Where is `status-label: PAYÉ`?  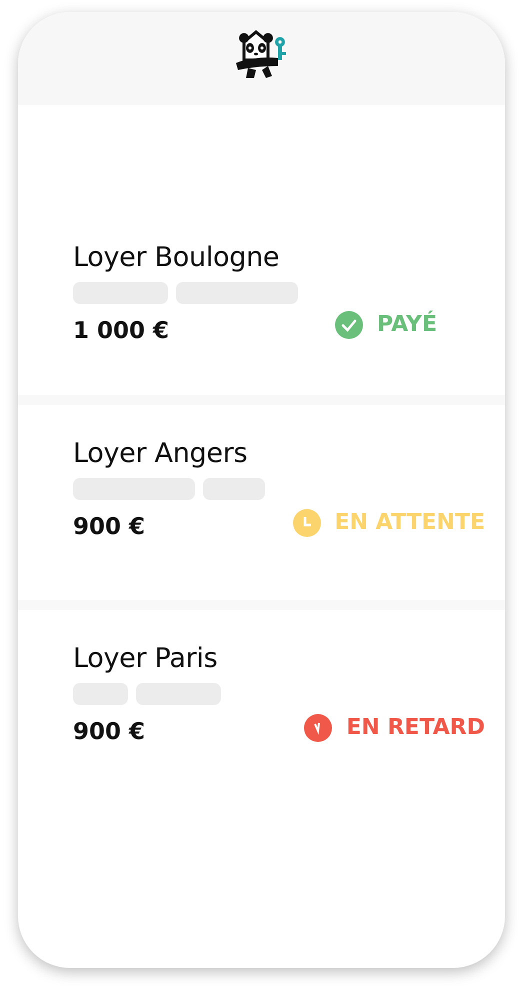 status-label: PAYÉ is located at coordinates (407, 325).